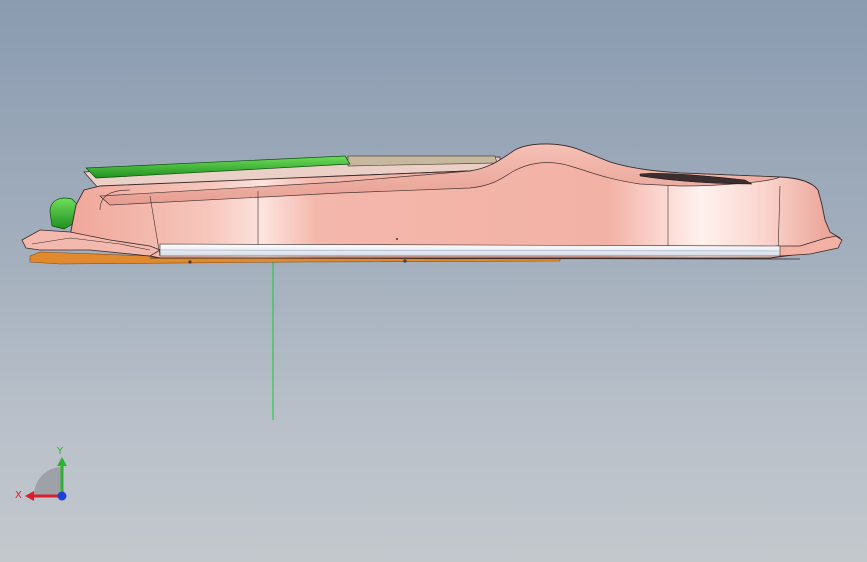  What do you see at coordinates (62, 461) in the screenshot?
I see `y-arrow-head` at bounding box center [62, 461].